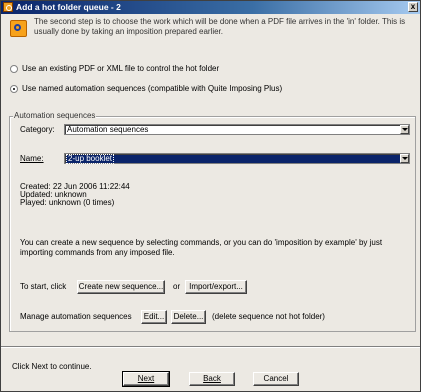 The image size is (421, 392). I want to click on manage-label: Manage automation sequences, so click(76, 316).